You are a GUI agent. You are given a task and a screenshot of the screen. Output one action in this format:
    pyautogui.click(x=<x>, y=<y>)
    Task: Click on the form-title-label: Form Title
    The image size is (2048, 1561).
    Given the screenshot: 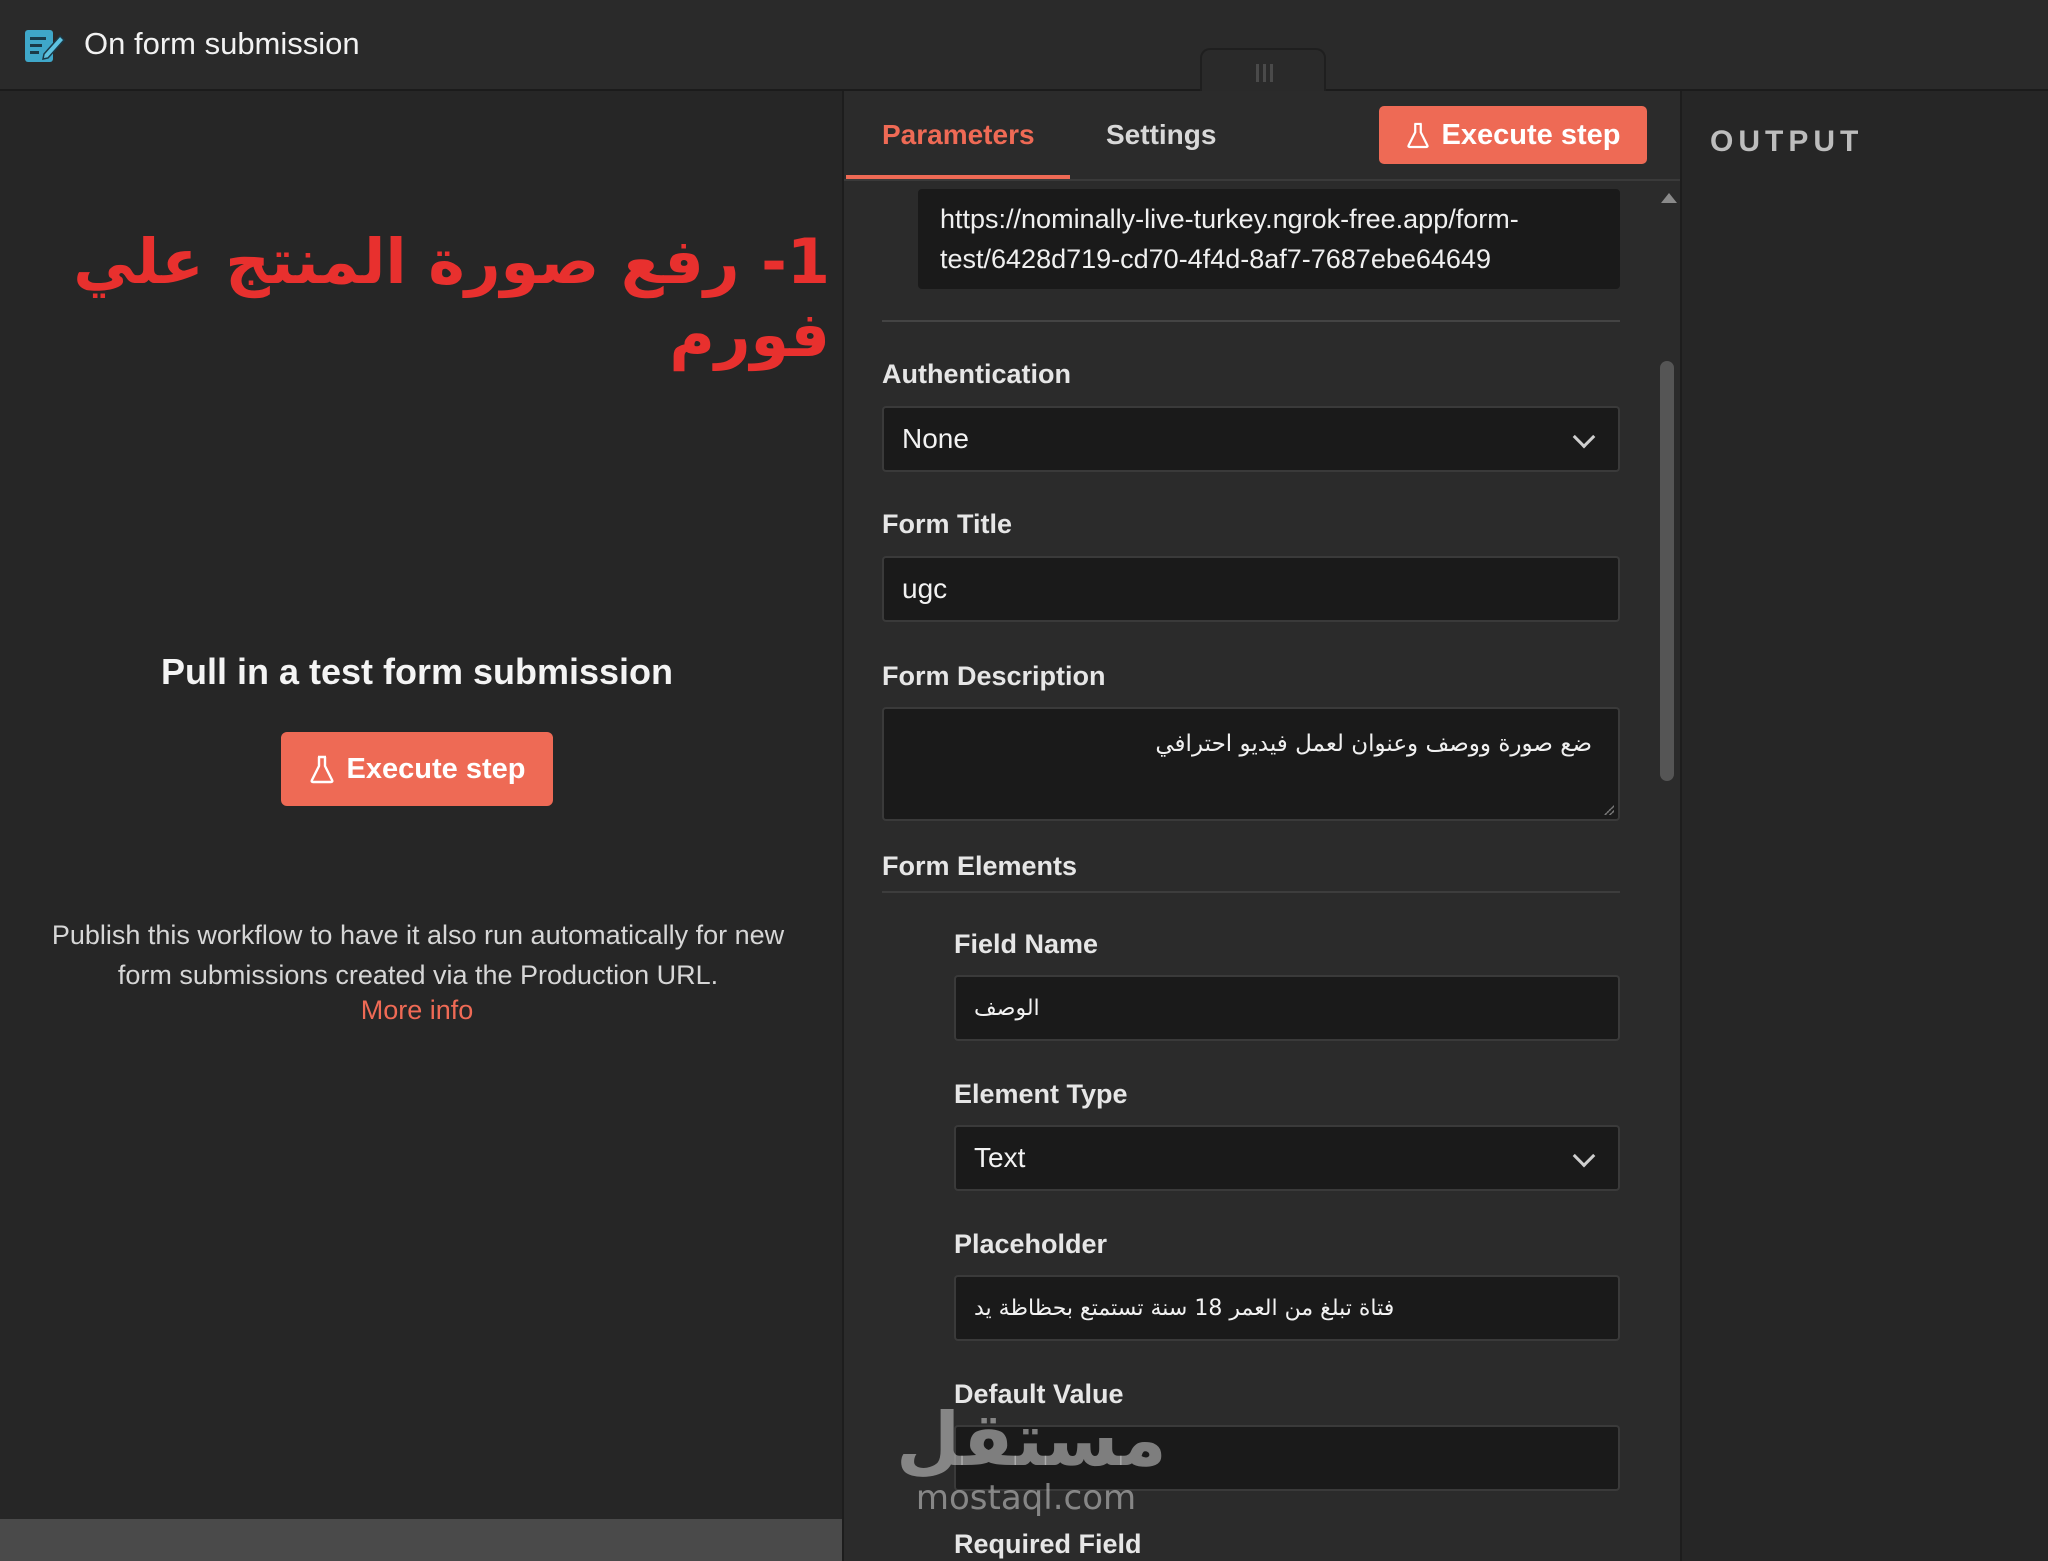 What is the action you would take?
    pyautogui.click(x=947, y=524)
    